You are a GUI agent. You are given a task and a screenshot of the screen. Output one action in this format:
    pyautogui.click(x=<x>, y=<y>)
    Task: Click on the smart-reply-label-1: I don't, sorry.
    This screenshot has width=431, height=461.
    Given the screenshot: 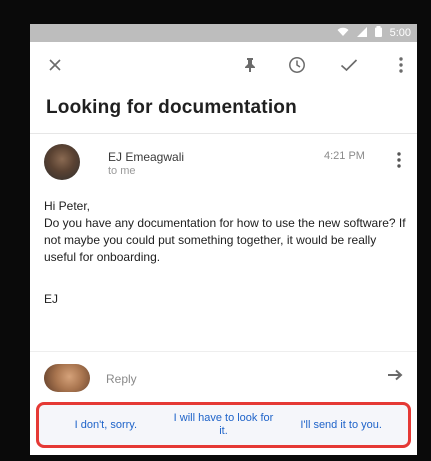 What is the action you would take?
    pyautogui.click(x=106, y=424)
    